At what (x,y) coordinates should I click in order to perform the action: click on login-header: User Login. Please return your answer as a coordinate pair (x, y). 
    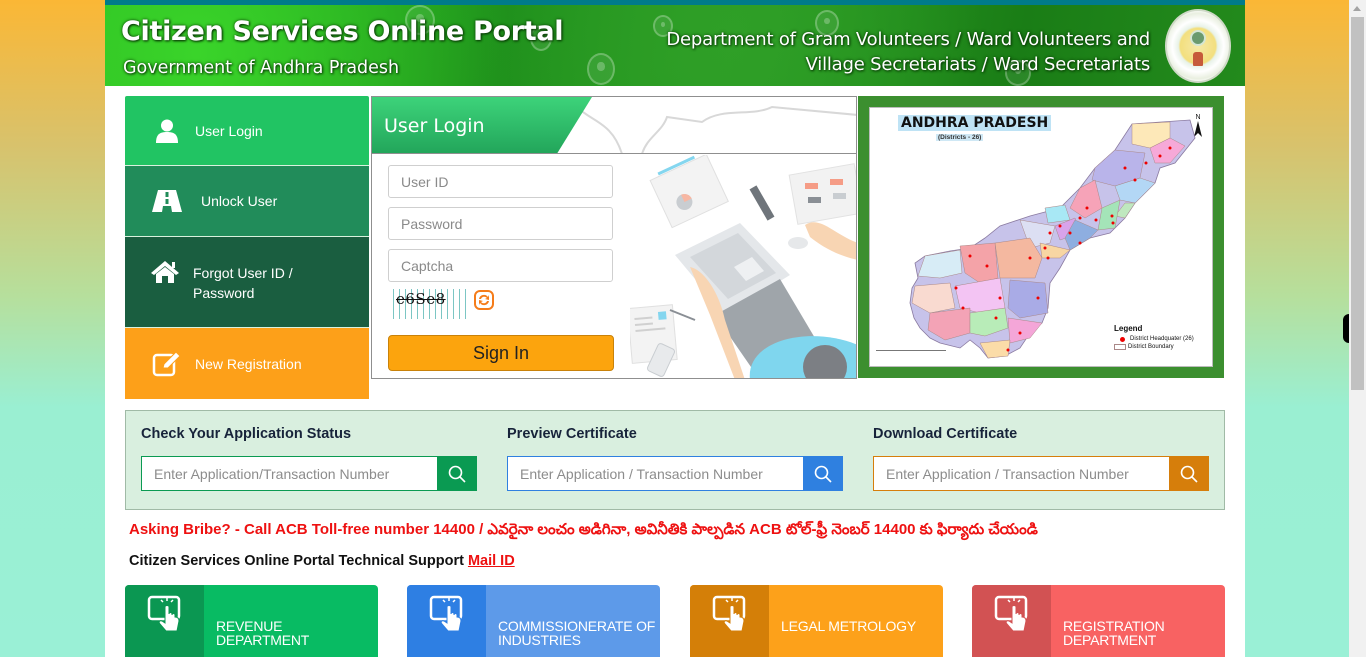
    Looking at the image, I should click on (614, 125).